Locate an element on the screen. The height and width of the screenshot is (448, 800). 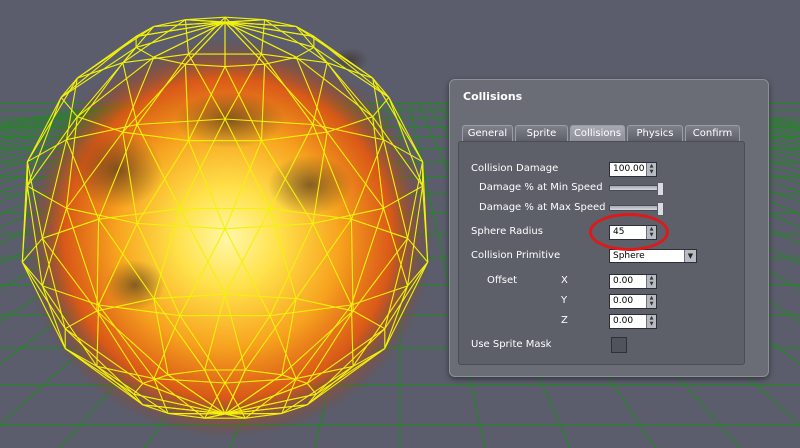
chevron-down-icon: ▼ is located at coordinates (690, 256).